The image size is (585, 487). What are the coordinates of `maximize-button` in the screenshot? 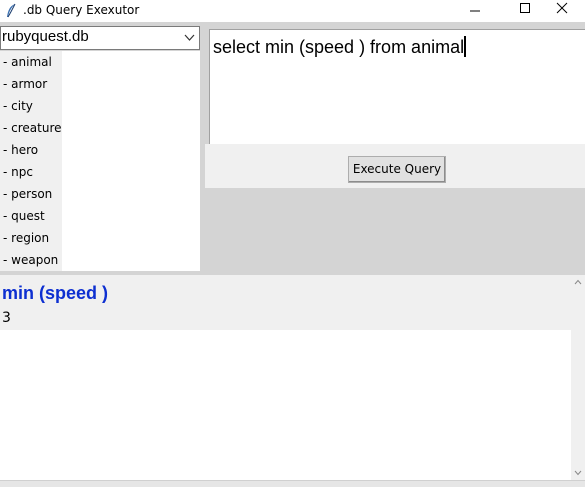 It's located at (521, 11).